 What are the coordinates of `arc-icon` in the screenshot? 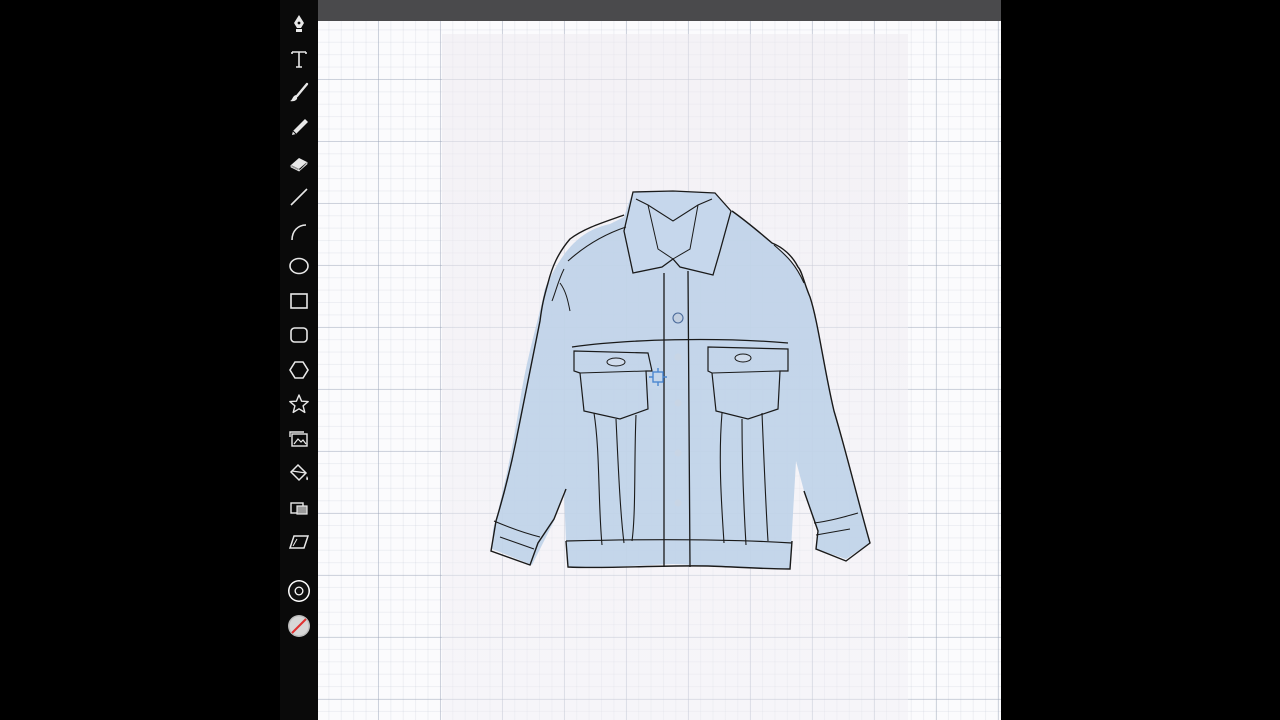 It's located at (299, 232).